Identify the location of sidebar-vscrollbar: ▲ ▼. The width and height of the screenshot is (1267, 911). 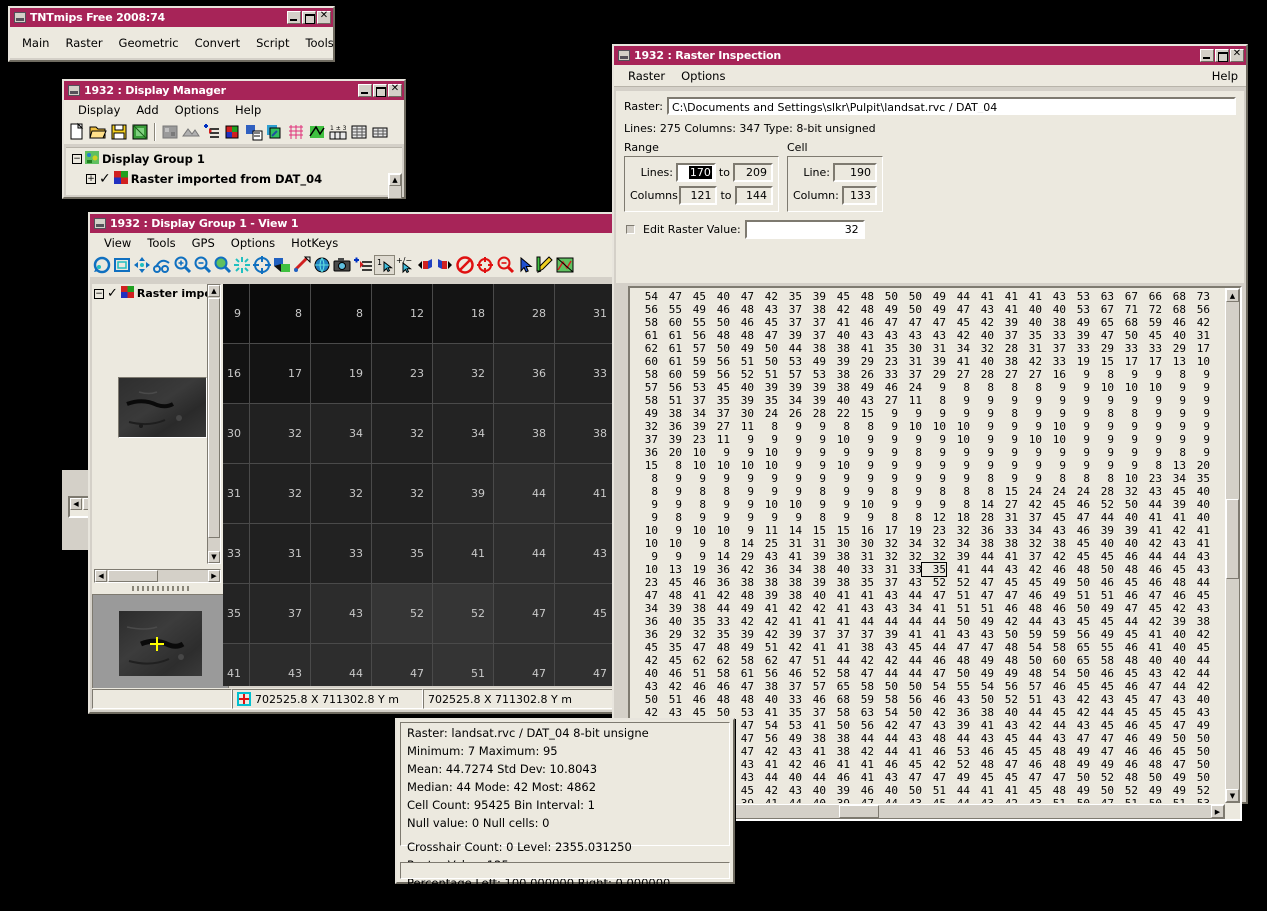
(214, 424).